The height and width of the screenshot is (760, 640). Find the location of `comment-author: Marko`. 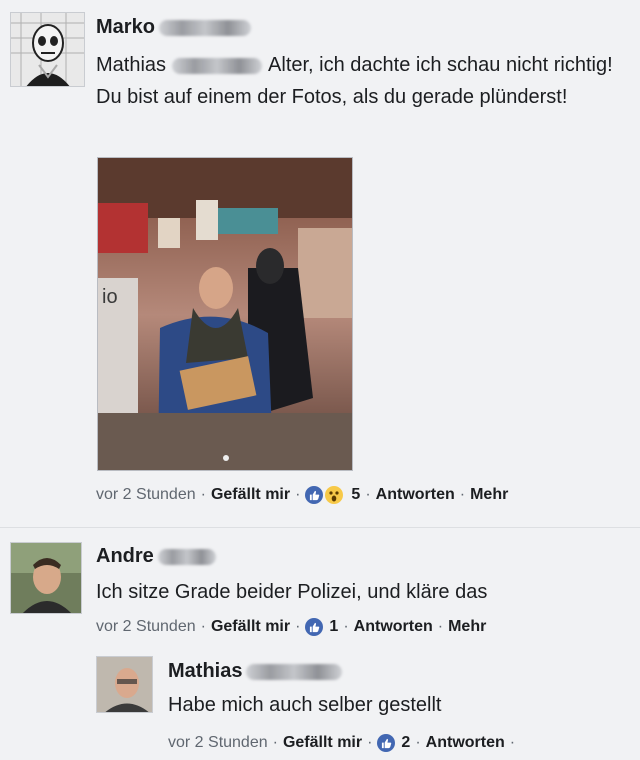

comment-author: Marko is located at coordinates (173, 27).